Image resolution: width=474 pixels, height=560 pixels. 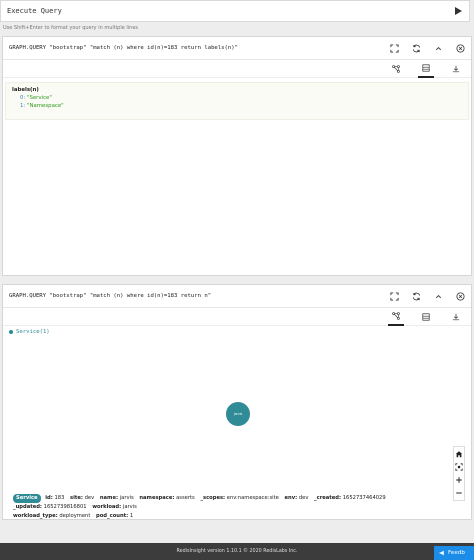 I want to click on megaphone-icon, so click(x=441, y=553).